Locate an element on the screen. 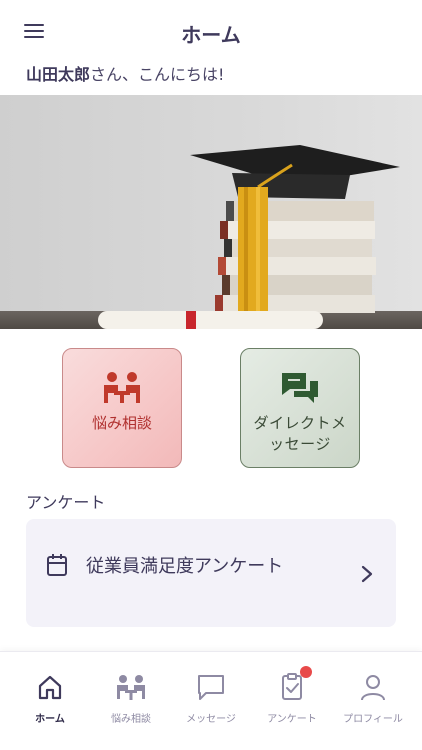 The height and width of the screenshot is (750, 422). page-title: ホーム is located at coordinates (211, 35).